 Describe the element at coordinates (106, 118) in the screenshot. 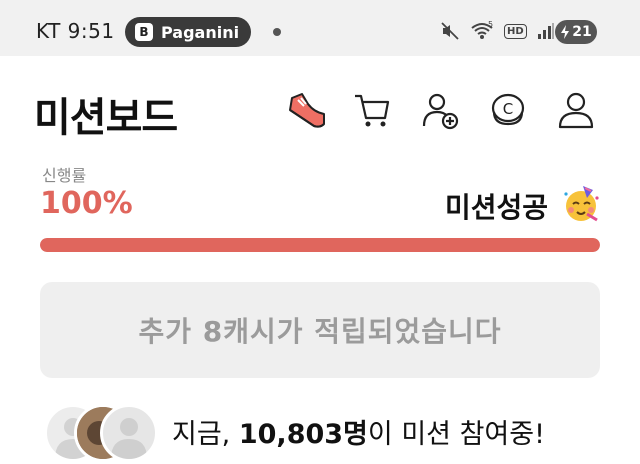

I see `page-title: 미션보드` at that location.